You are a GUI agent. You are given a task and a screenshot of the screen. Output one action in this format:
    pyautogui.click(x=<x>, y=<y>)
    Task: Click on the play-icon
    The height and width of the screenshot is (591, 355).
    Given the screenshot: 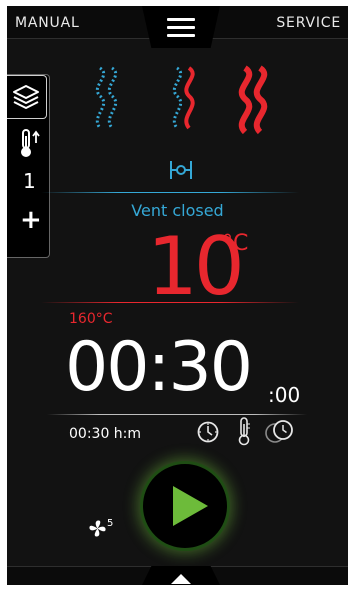 What is the action you would take?
    pyautogui.click(x=190, y=506)
    